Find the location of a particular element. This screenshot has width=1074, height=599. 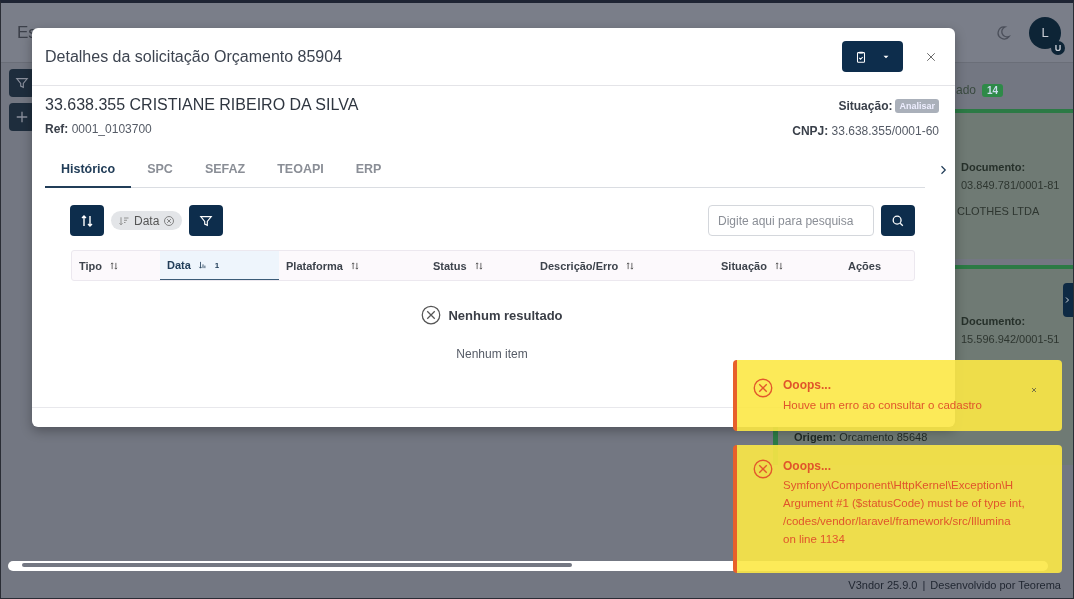

column-header: Ações is located at coordinates (879, 265).